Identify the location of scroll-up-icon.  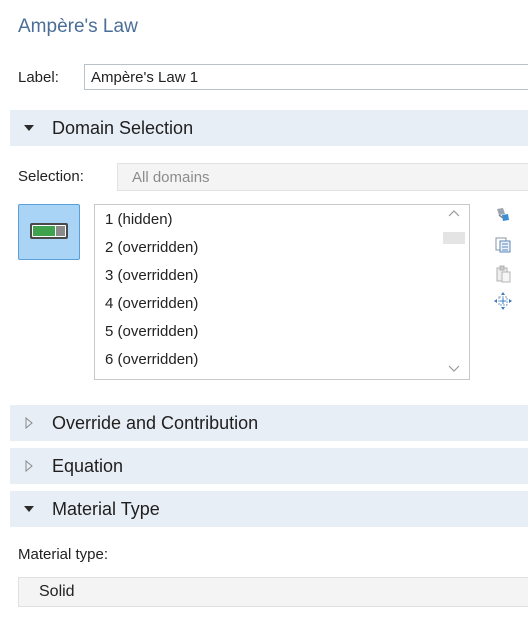
(454, 214).